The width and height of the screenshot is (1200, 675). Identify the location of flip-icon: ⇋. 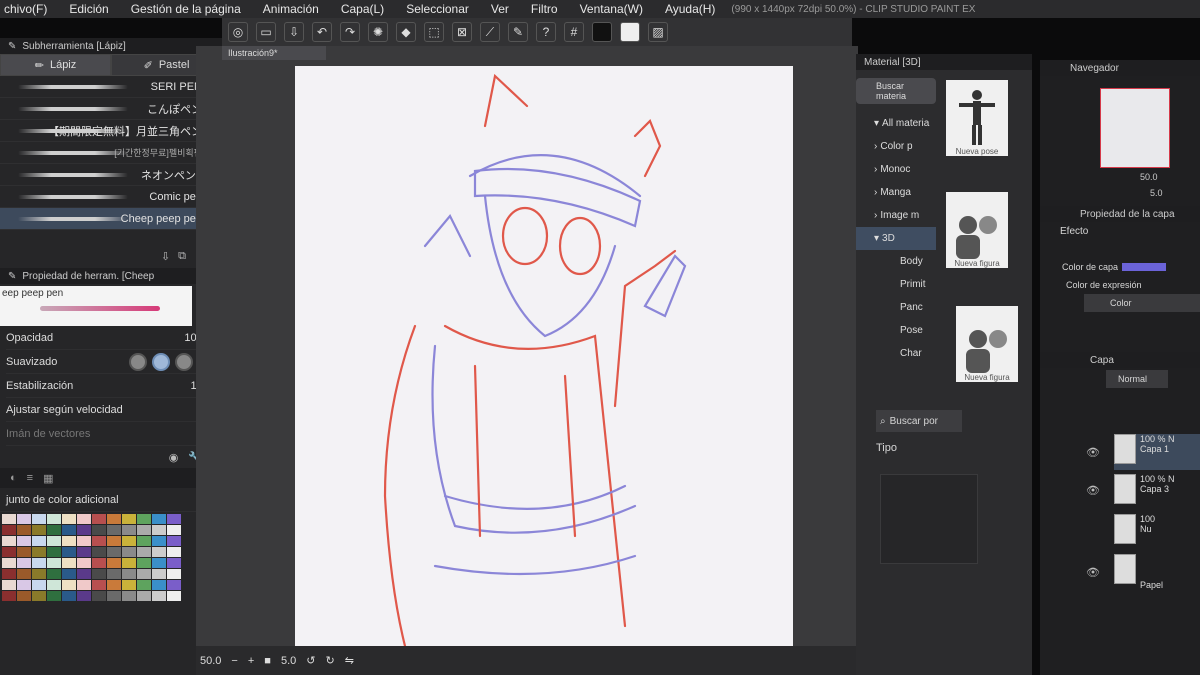
(349, 660).